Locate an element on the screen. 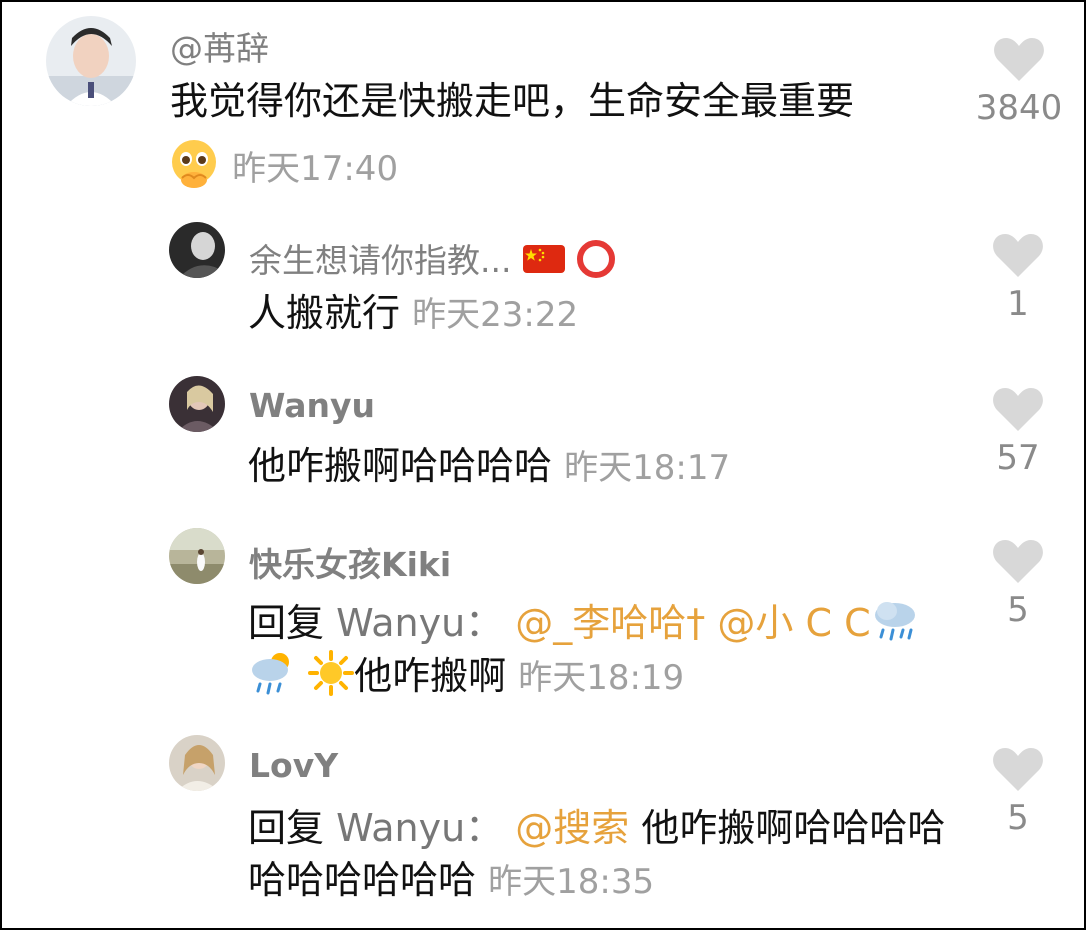 The image size is (1086, 930). like-button: 1 is located at coordinates (1018, 278).